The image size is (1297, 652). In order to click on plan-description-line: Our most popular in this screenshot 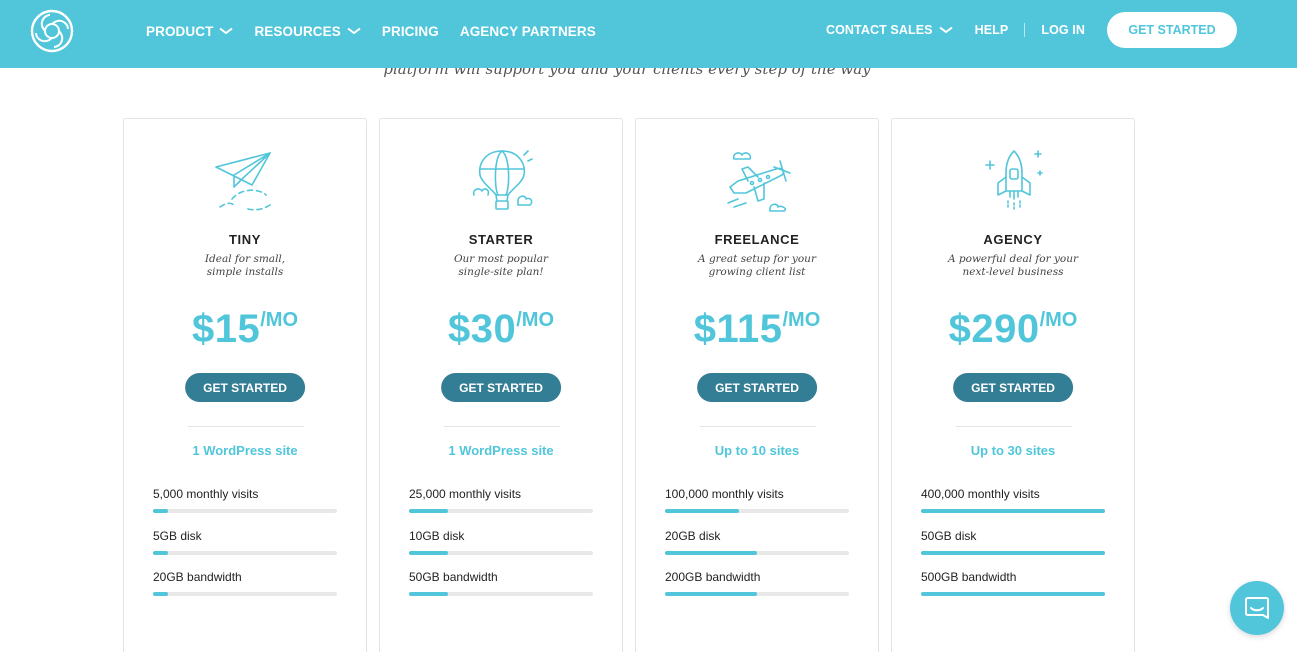, I will do `click(501, 259)`.